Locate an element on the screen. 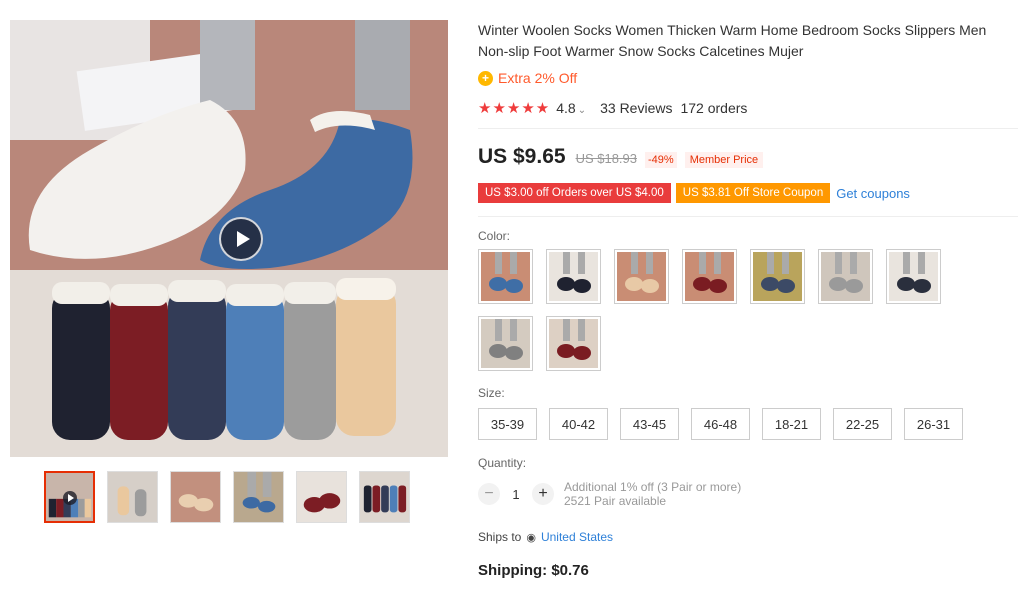 The width and height of the screenshot is (1024, 599). size-option-7: 26-31 is located at coordinates (933, 424).